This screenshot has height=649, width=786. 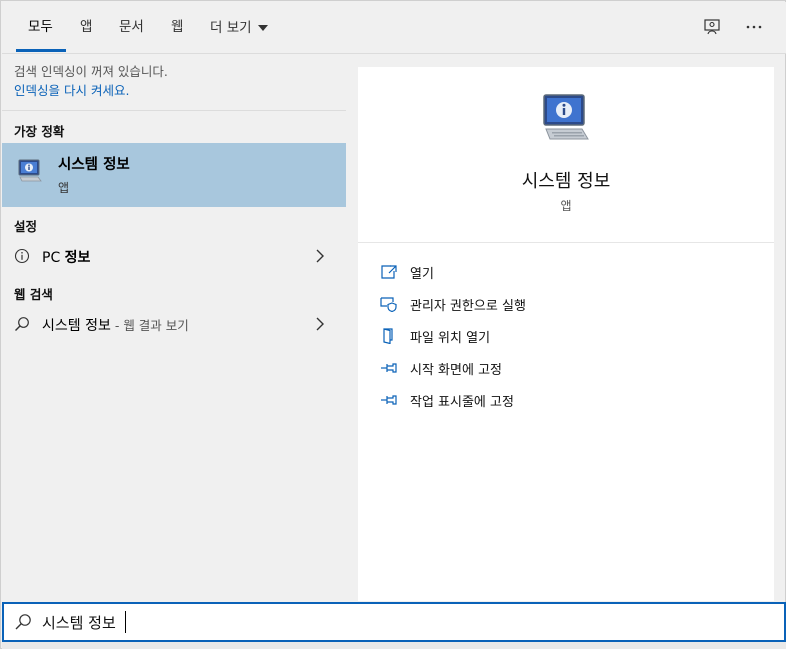 I want to click on pc-info-label: PC 정보, so click(x=66, y=257).